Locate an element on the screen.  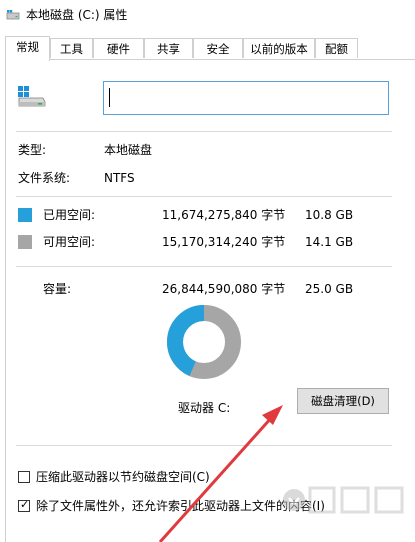
drive-title-icon is located at coordinates (13, 15).